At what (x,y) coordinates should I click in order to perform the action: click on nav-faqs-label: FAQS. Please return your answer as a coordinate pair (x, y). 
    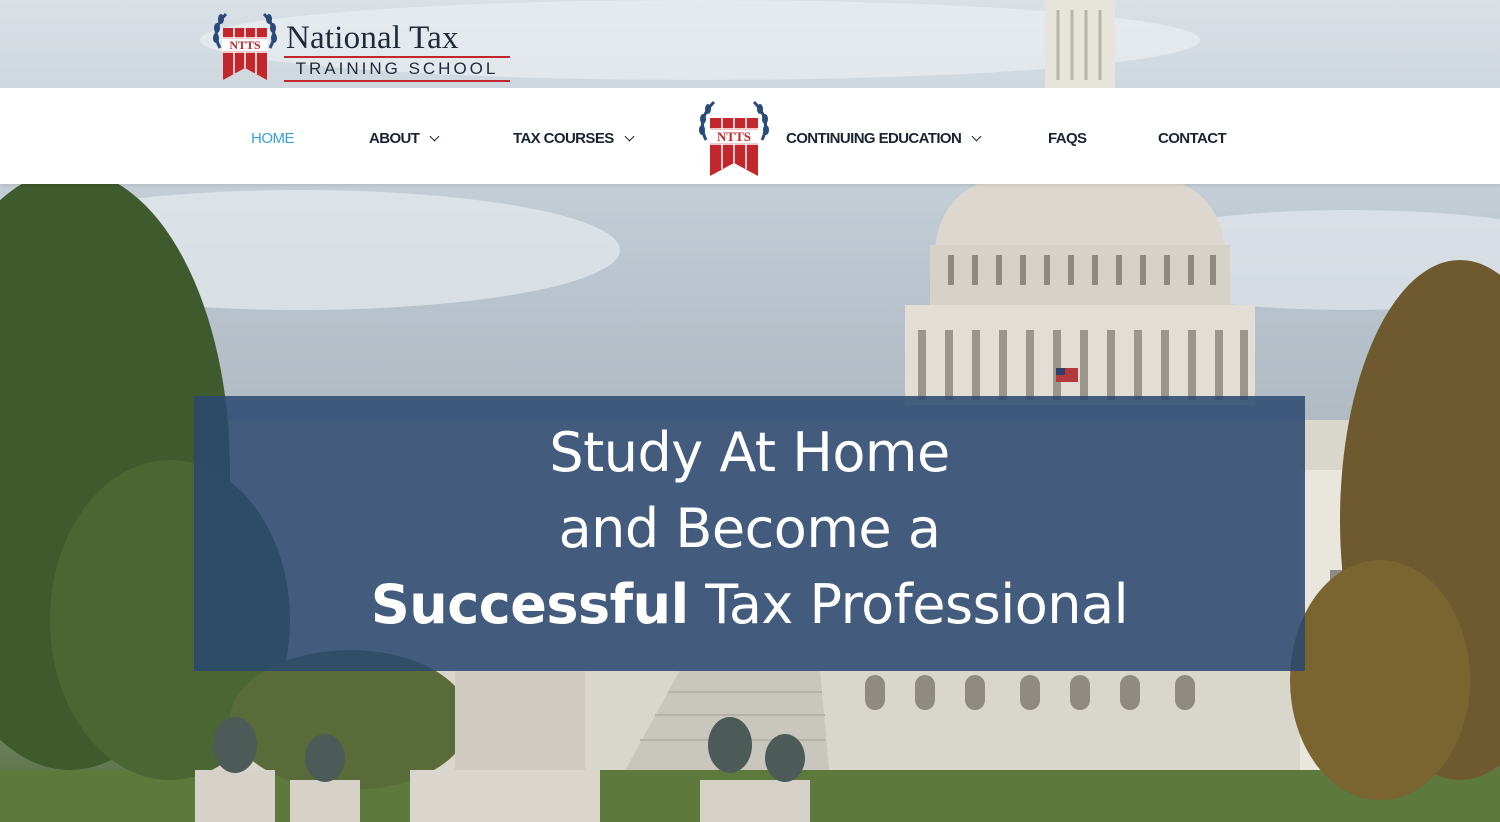
    Looking at the image, I should click on (1067, 138).